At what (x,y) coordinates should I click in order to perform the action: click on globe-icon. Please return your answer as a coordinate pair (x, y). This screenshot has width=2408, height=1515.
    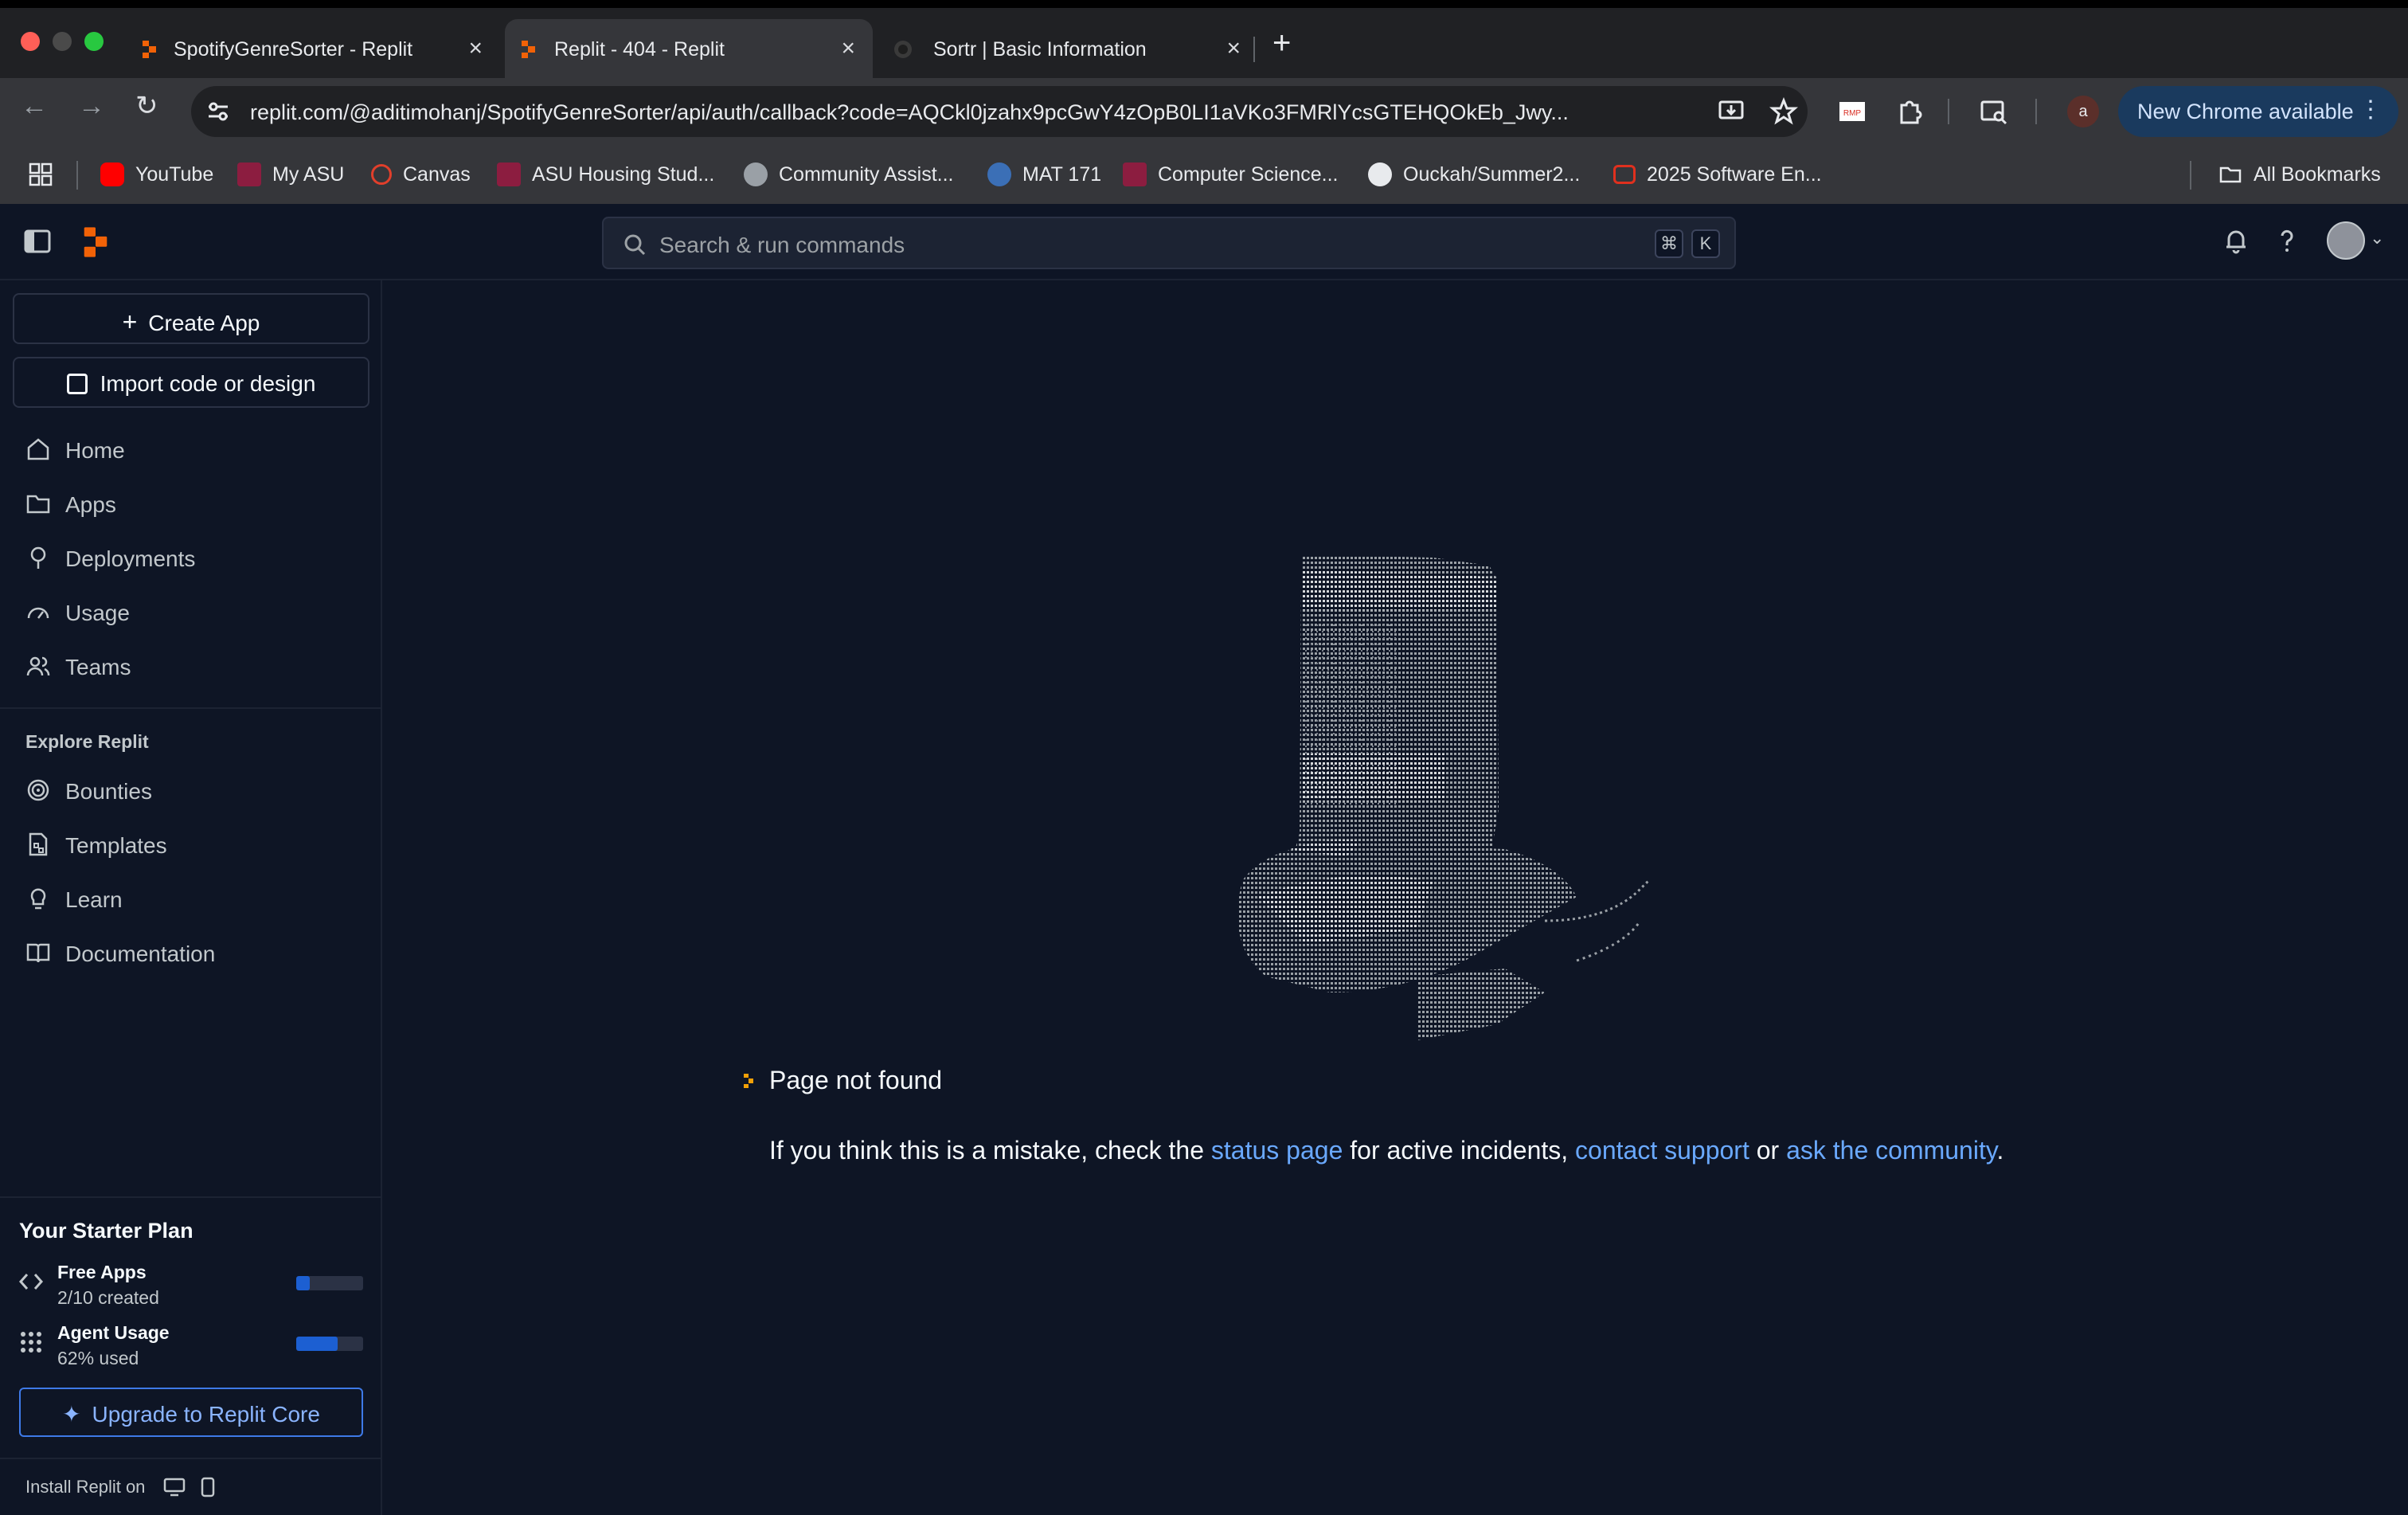
    Looking at the image, I should click on (756, 174).